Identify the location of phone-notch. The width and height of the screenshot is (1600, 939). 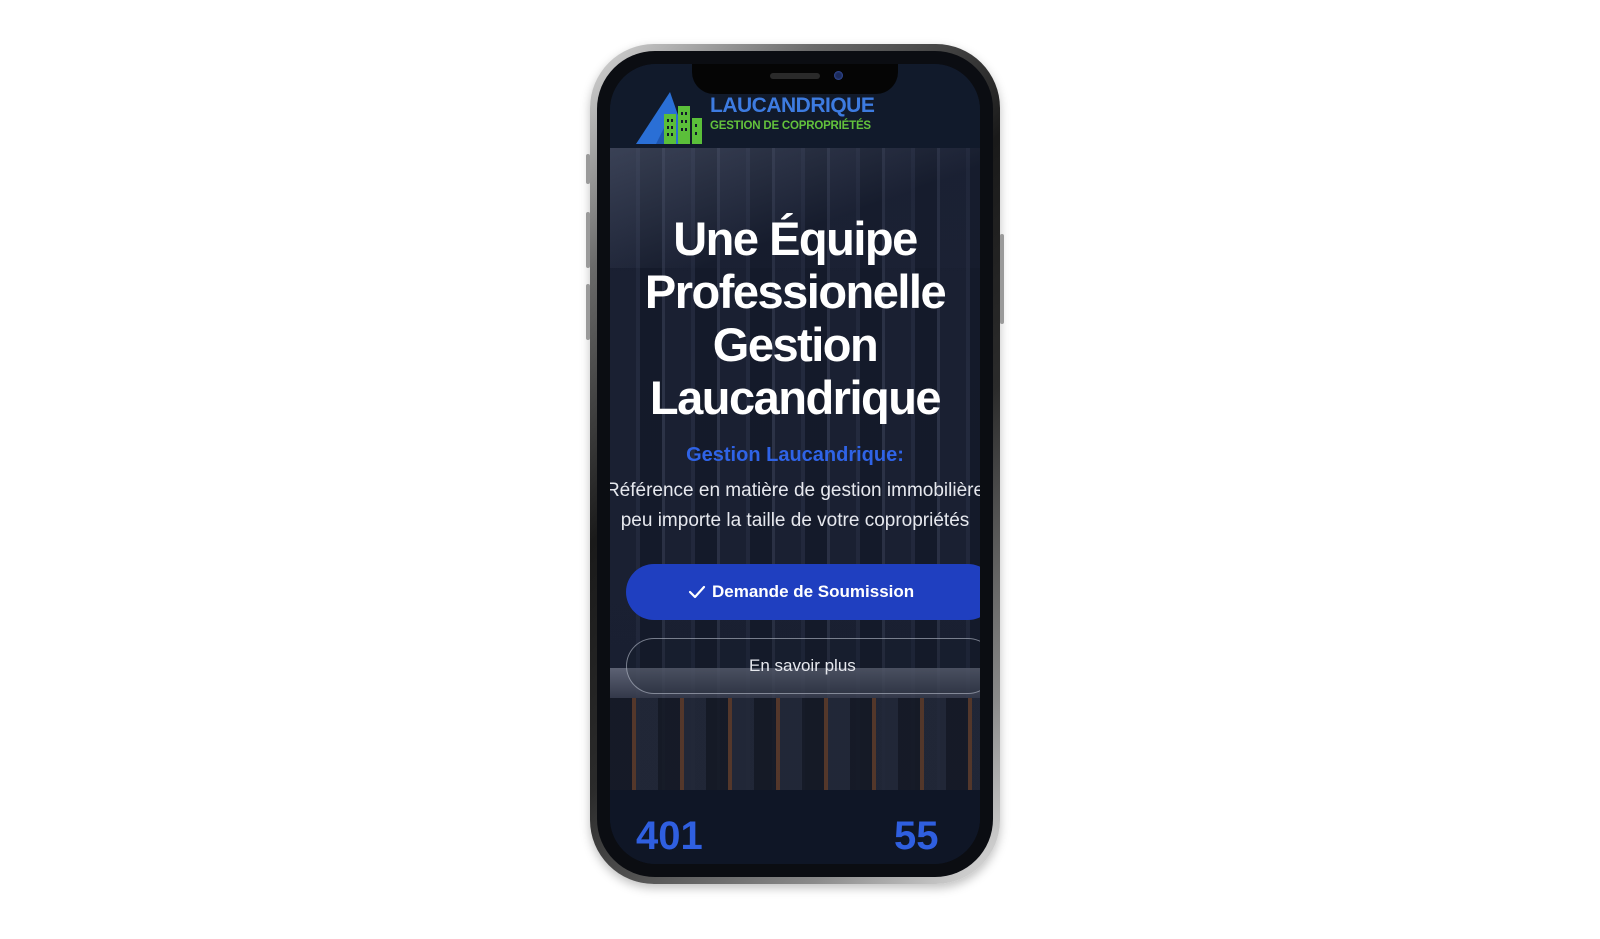
(795, 79).